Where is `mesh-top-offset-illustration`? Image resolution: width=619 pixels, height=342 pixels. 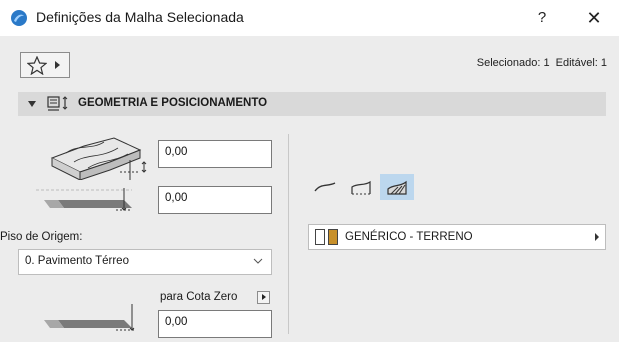 mesh-top-offset-illustration is located at coordinates (98, 158).